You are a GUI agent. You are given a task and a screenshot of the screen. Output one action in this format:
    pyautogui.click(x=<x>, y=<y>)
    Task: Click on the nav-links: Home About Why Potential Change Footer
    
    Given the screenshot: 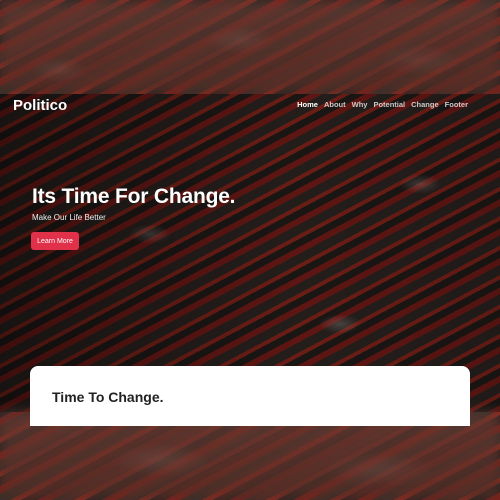 What is the action you would take?
    pyautogui.click(x=382, y=104)
    